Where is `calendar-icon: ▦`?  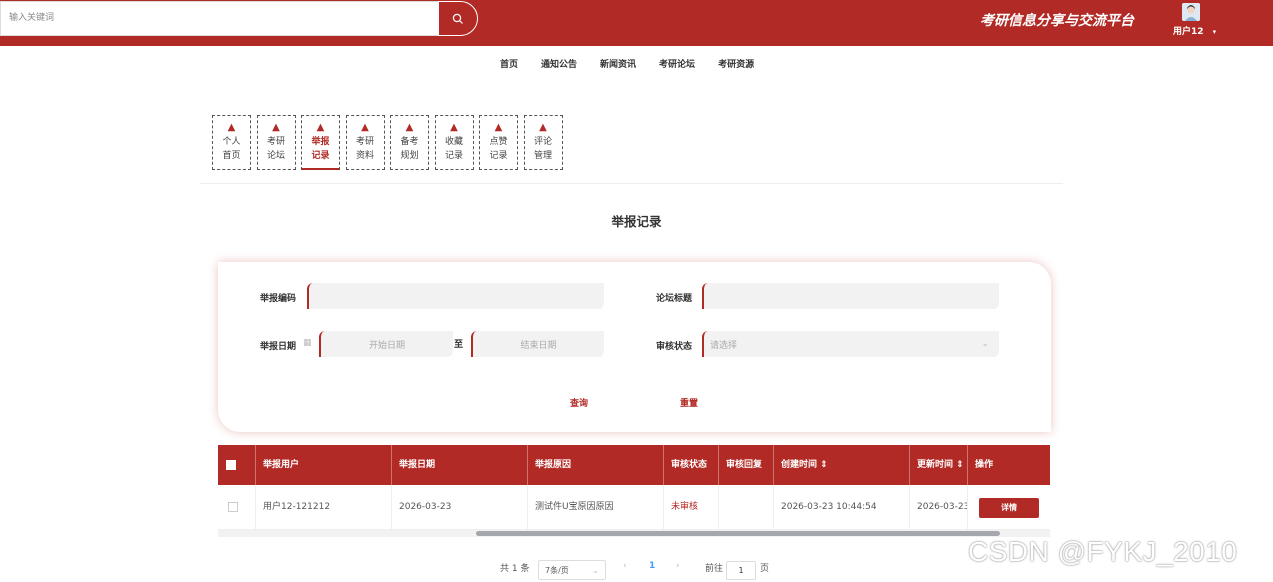 calendar-icon: ▦ is located at coordinates (307, 343).